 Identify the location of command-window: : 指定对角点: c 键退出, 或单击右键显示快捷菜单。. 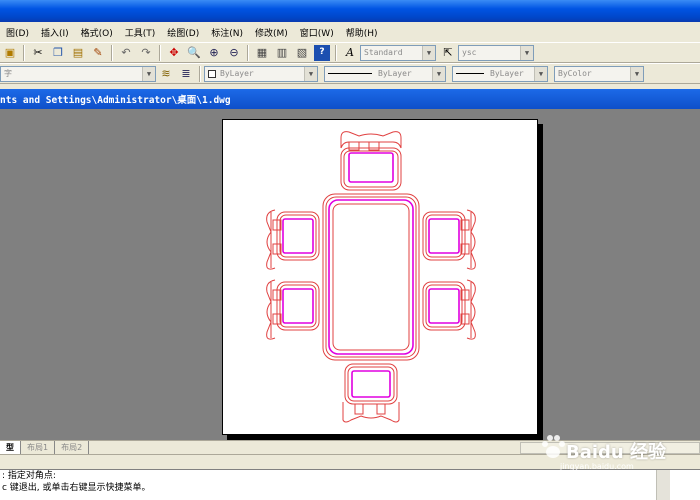
(350, 484).